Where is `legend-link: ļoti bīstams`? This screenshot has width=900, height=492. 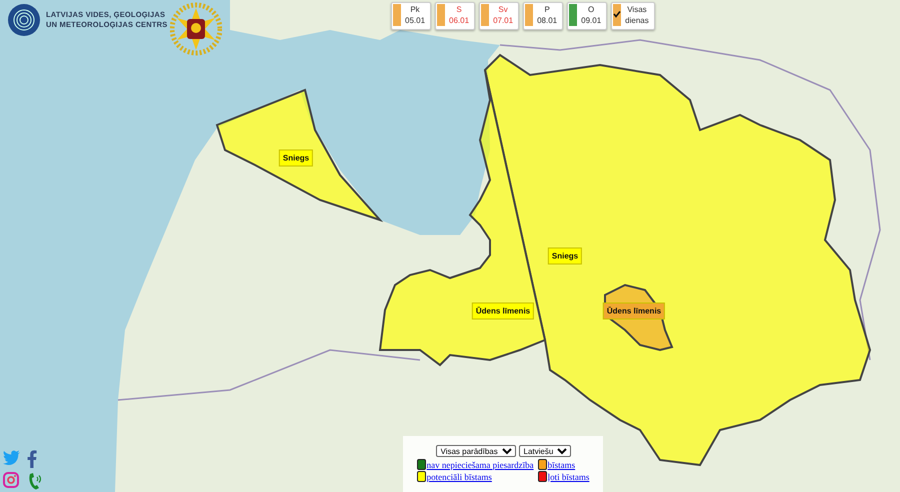
legend-link: ļoti bīstams is located at coordinates (569, 477).